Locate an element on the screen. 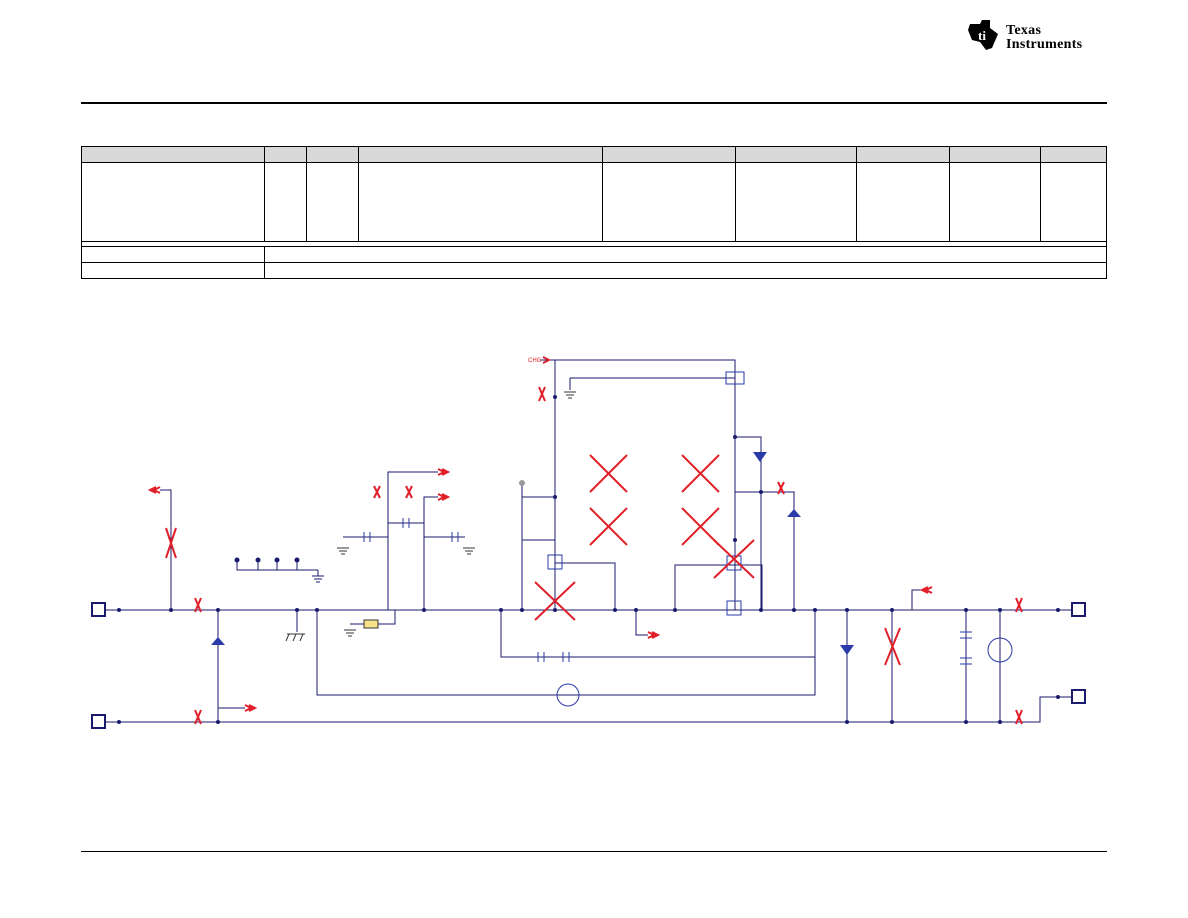  jumper-header is located at coordinates (280, 571).